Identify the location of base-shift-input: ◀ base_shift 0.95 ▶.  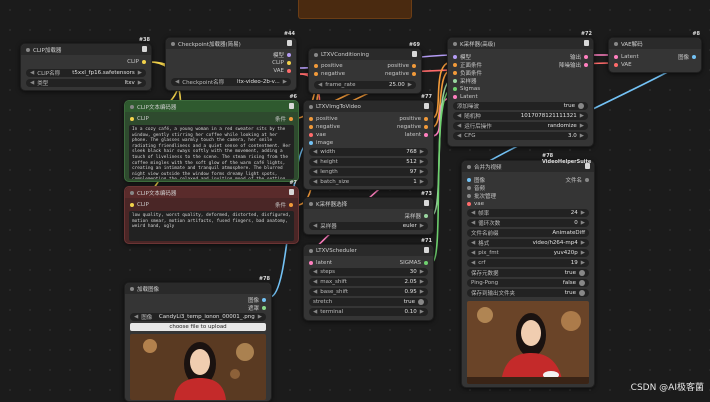
(368, 292).